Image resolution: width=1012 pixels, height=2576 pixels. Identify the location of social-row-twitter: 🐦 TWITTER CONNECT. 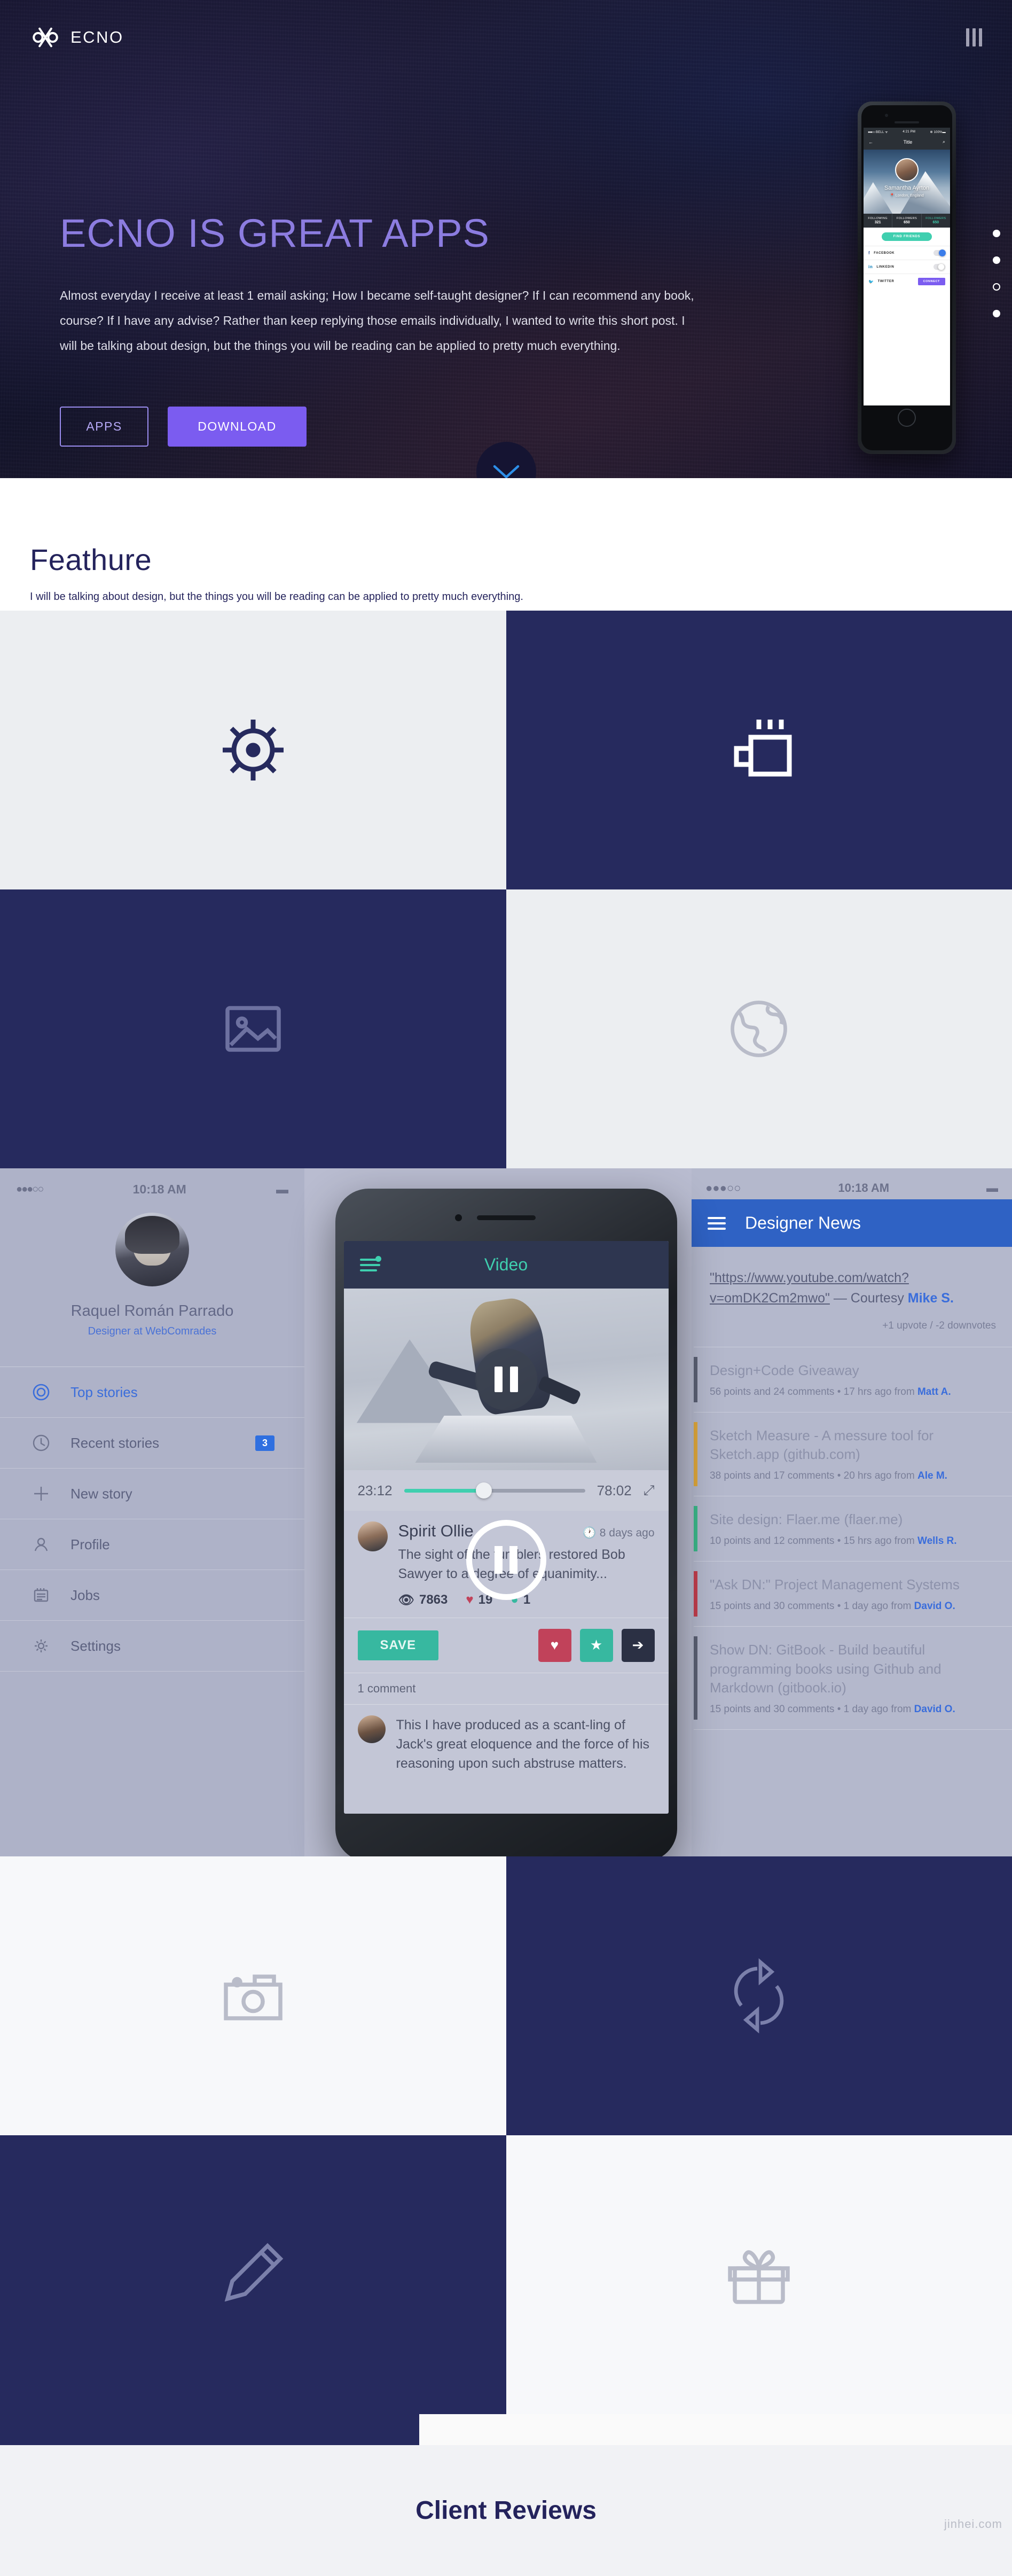
(907, 281).